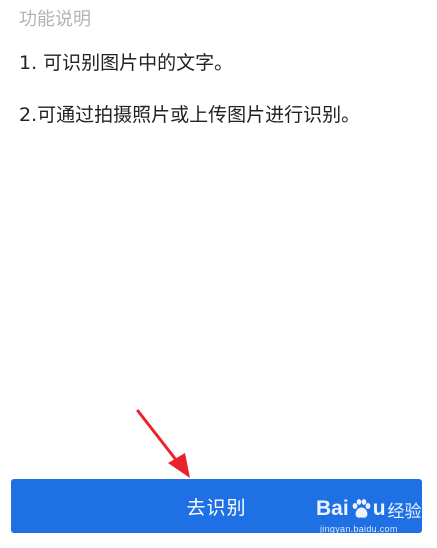  Describe the element at coordinates (216, 506) in the screenshot. I see `start-recognition-button: 去识别` at that location.